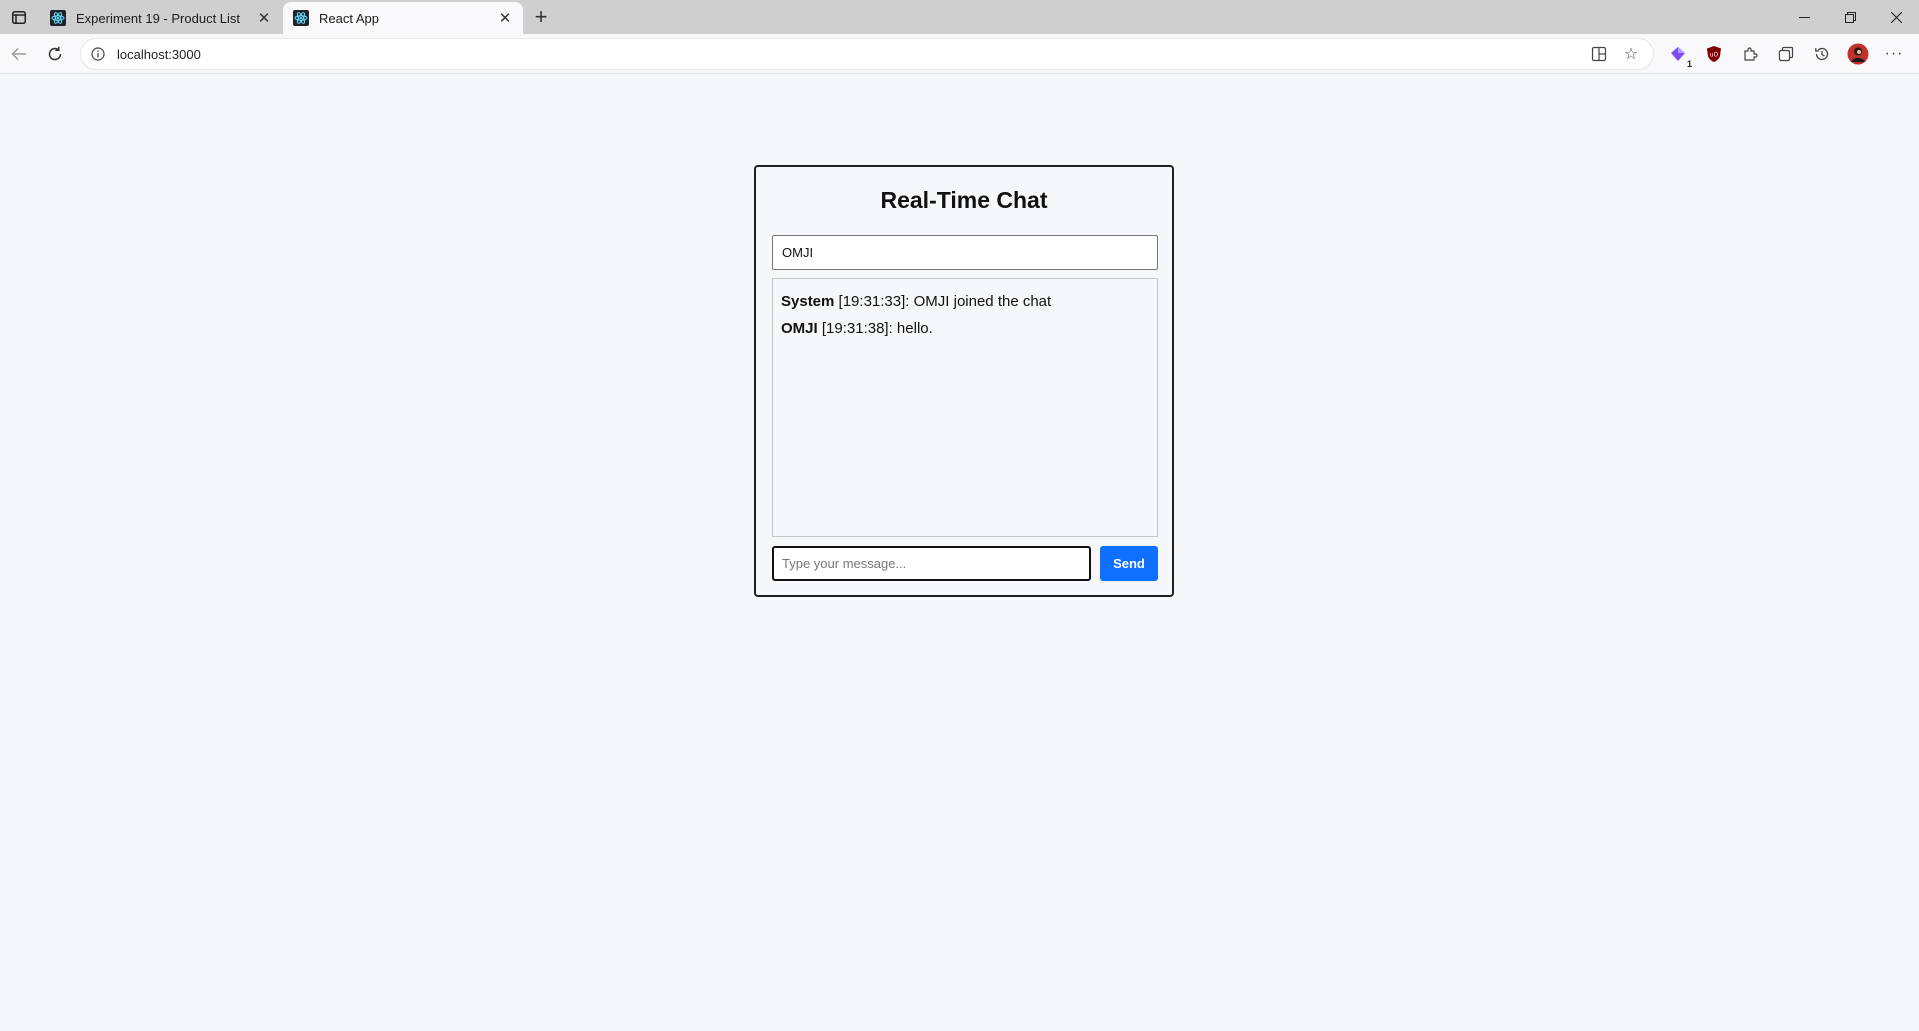 This screenshot has width=1919, height=1031. Describe the element at coordinates (964, 200) in the screenshot. I see `chat-title: Real-Time Chat` at that location.